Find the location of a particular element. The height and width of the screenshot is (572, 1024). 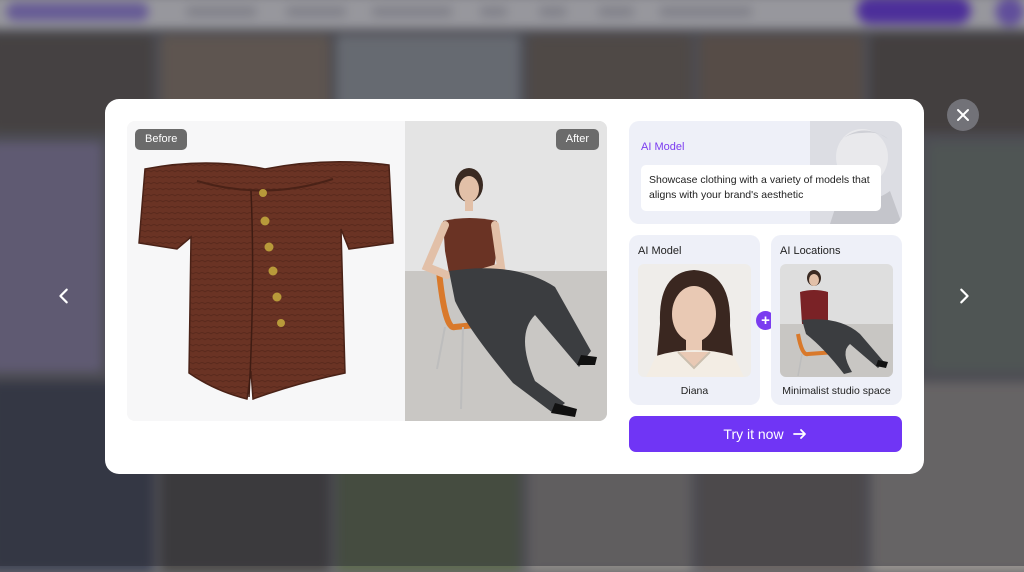

location-preview-image is located at coordinates (836, 320).